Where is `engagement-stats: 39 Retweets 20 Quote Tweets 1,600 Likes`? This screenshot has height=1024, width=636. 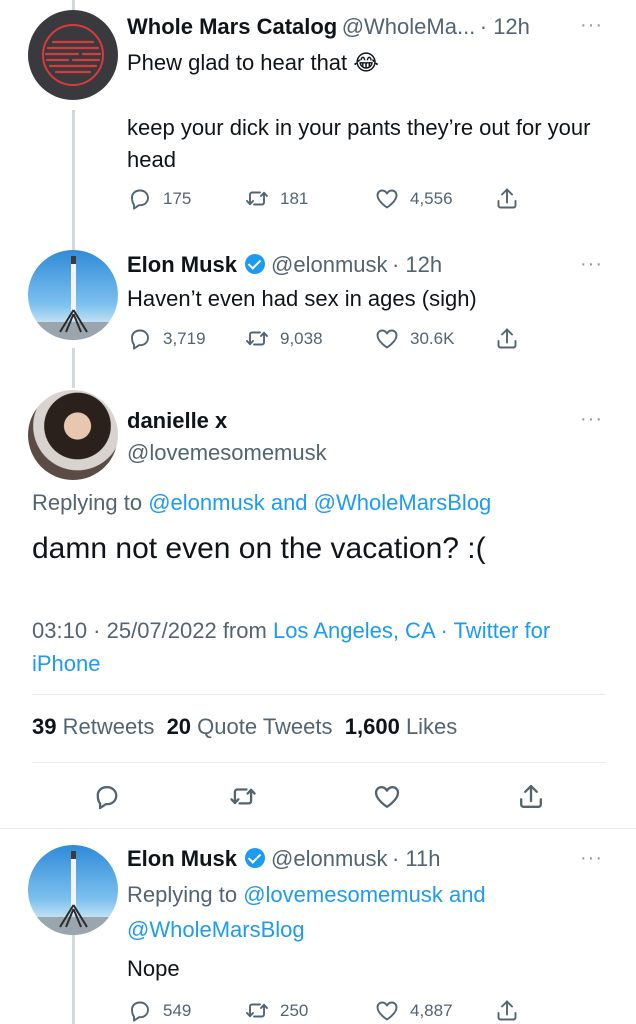 engagement-stats: 39 Retweets 20 Quote Tweets 1,600 Likes is located at coordinates (244, 727).